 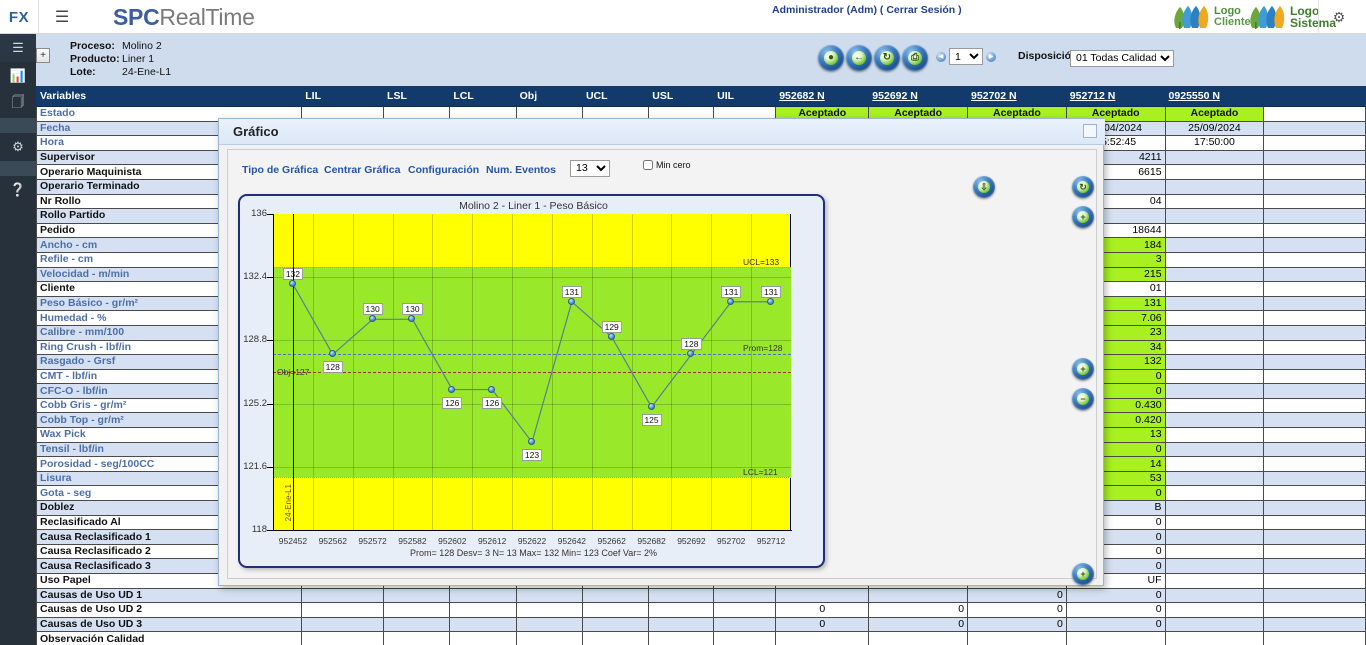 What do you see at coordinates (362, 170) in the screenshot?
I see `centrar-grafica-link: Centrar Gráfica` at bounding box center [362, 170].